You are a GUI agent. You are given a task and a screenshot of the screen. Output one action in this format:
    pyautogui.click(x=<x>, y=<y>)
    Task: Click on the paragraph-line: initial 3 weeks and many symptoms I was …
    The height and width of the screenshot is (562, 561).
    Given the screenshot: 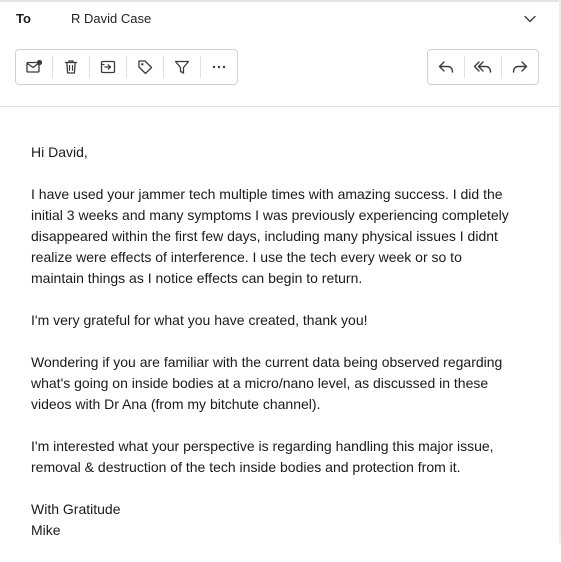 What is the action you would take?
    pyautogui.click(x=270, y=215)
    